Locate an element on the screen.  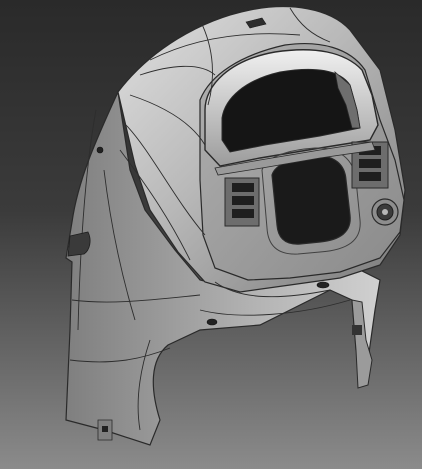
bracket-tab is located at coordinates (357, 330).